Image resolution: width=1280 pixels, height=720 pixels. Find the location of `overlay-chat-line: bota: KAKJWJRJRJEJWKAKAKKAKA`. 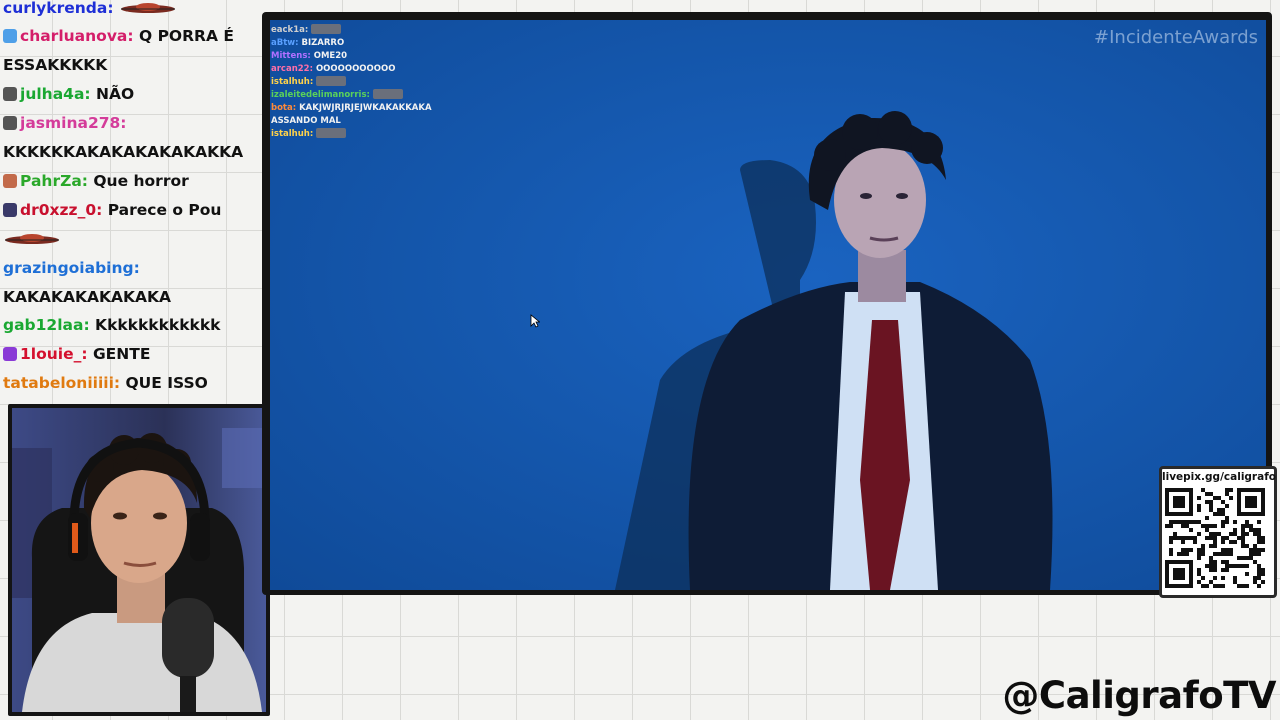

overlay-chat-line: bota: KAKJWJRJRJEJWKAKAKKAKA is located at coordinates (351, 108).